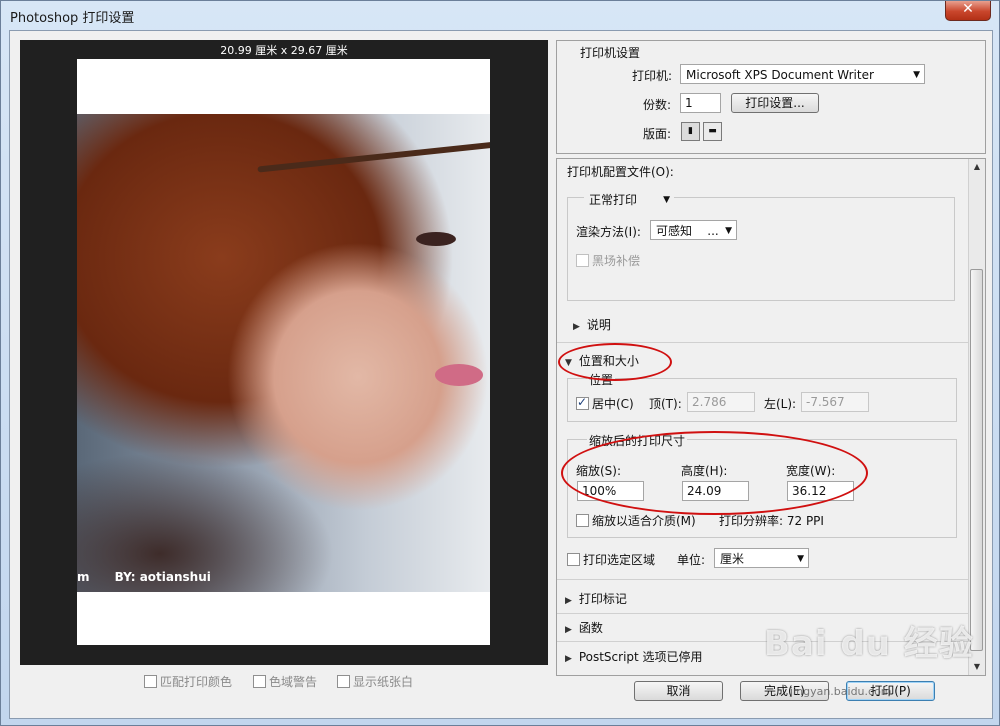  I want to click on profile-group, so click(761, 249).